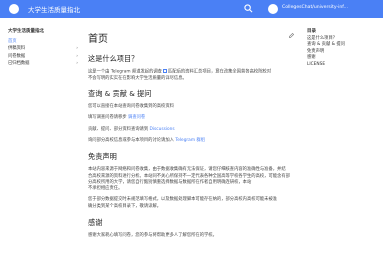 The image size is (383, 268). What do you see at coordinates (248, 8) in the screenshot?
I see `search-icon` at bounding box center [248, 8].